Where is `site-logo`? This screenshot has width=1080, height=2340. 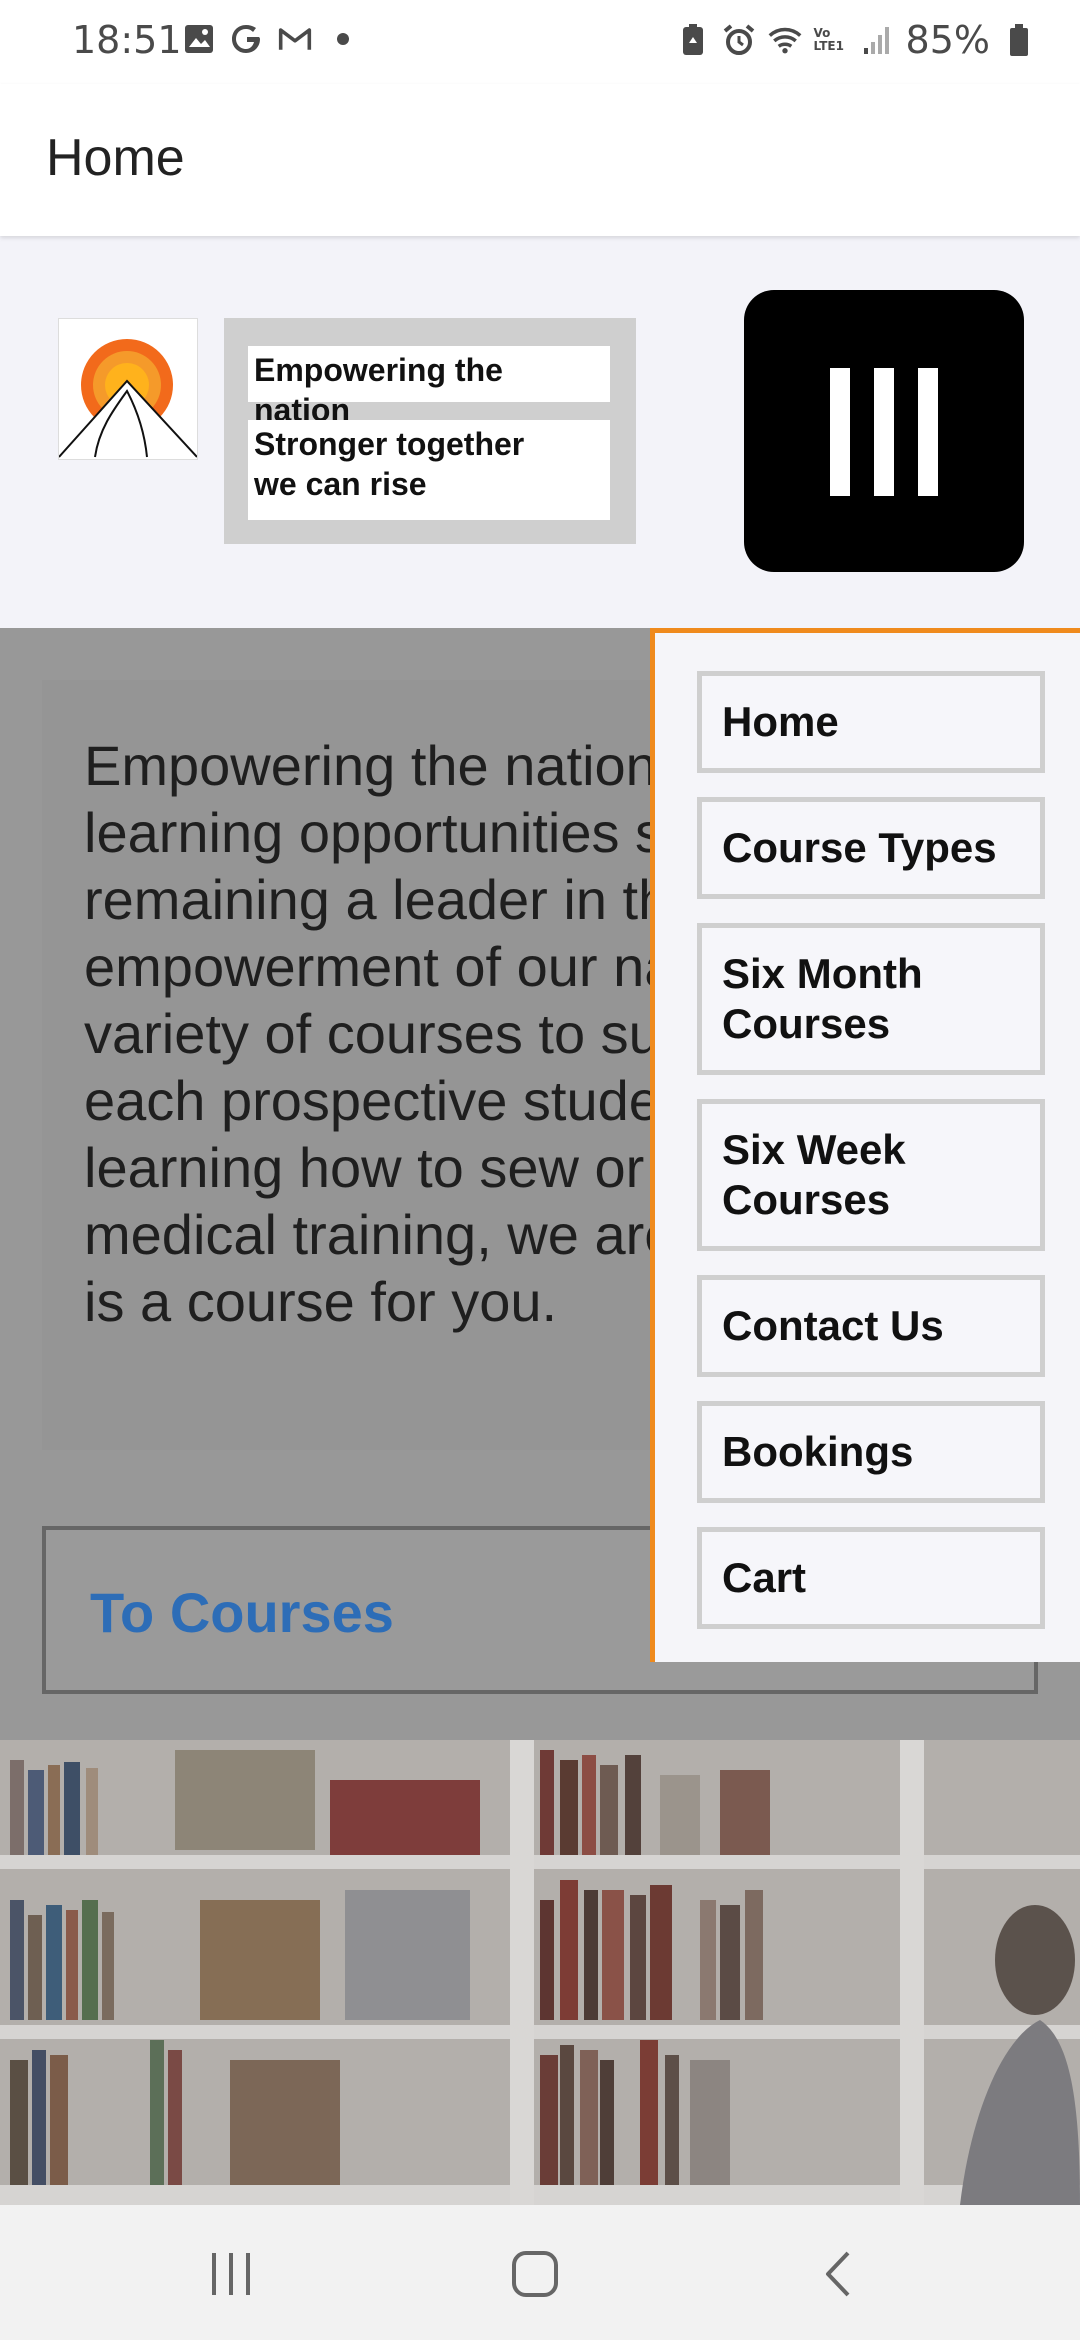 site-logo is located at coordinates (128, 389).